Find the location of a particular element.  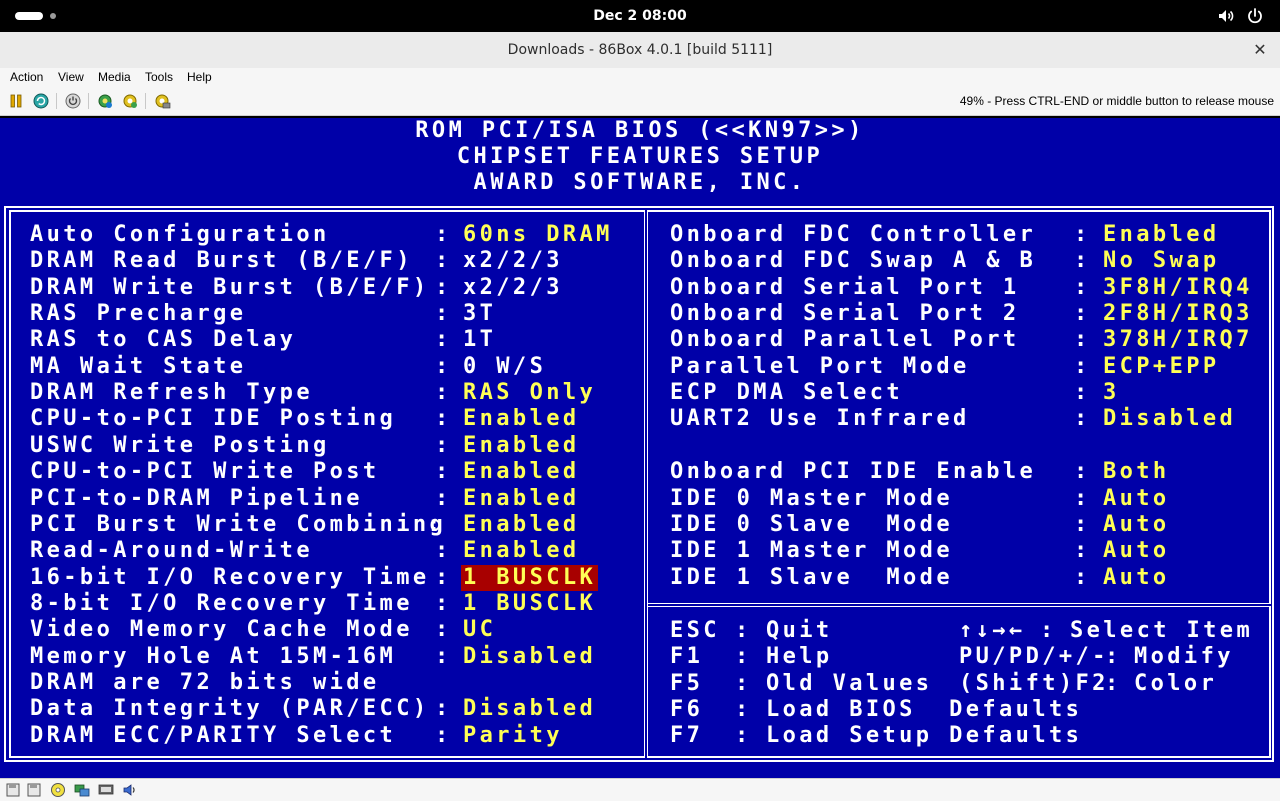

help-key: F5 is located at coordinates (687, 683).